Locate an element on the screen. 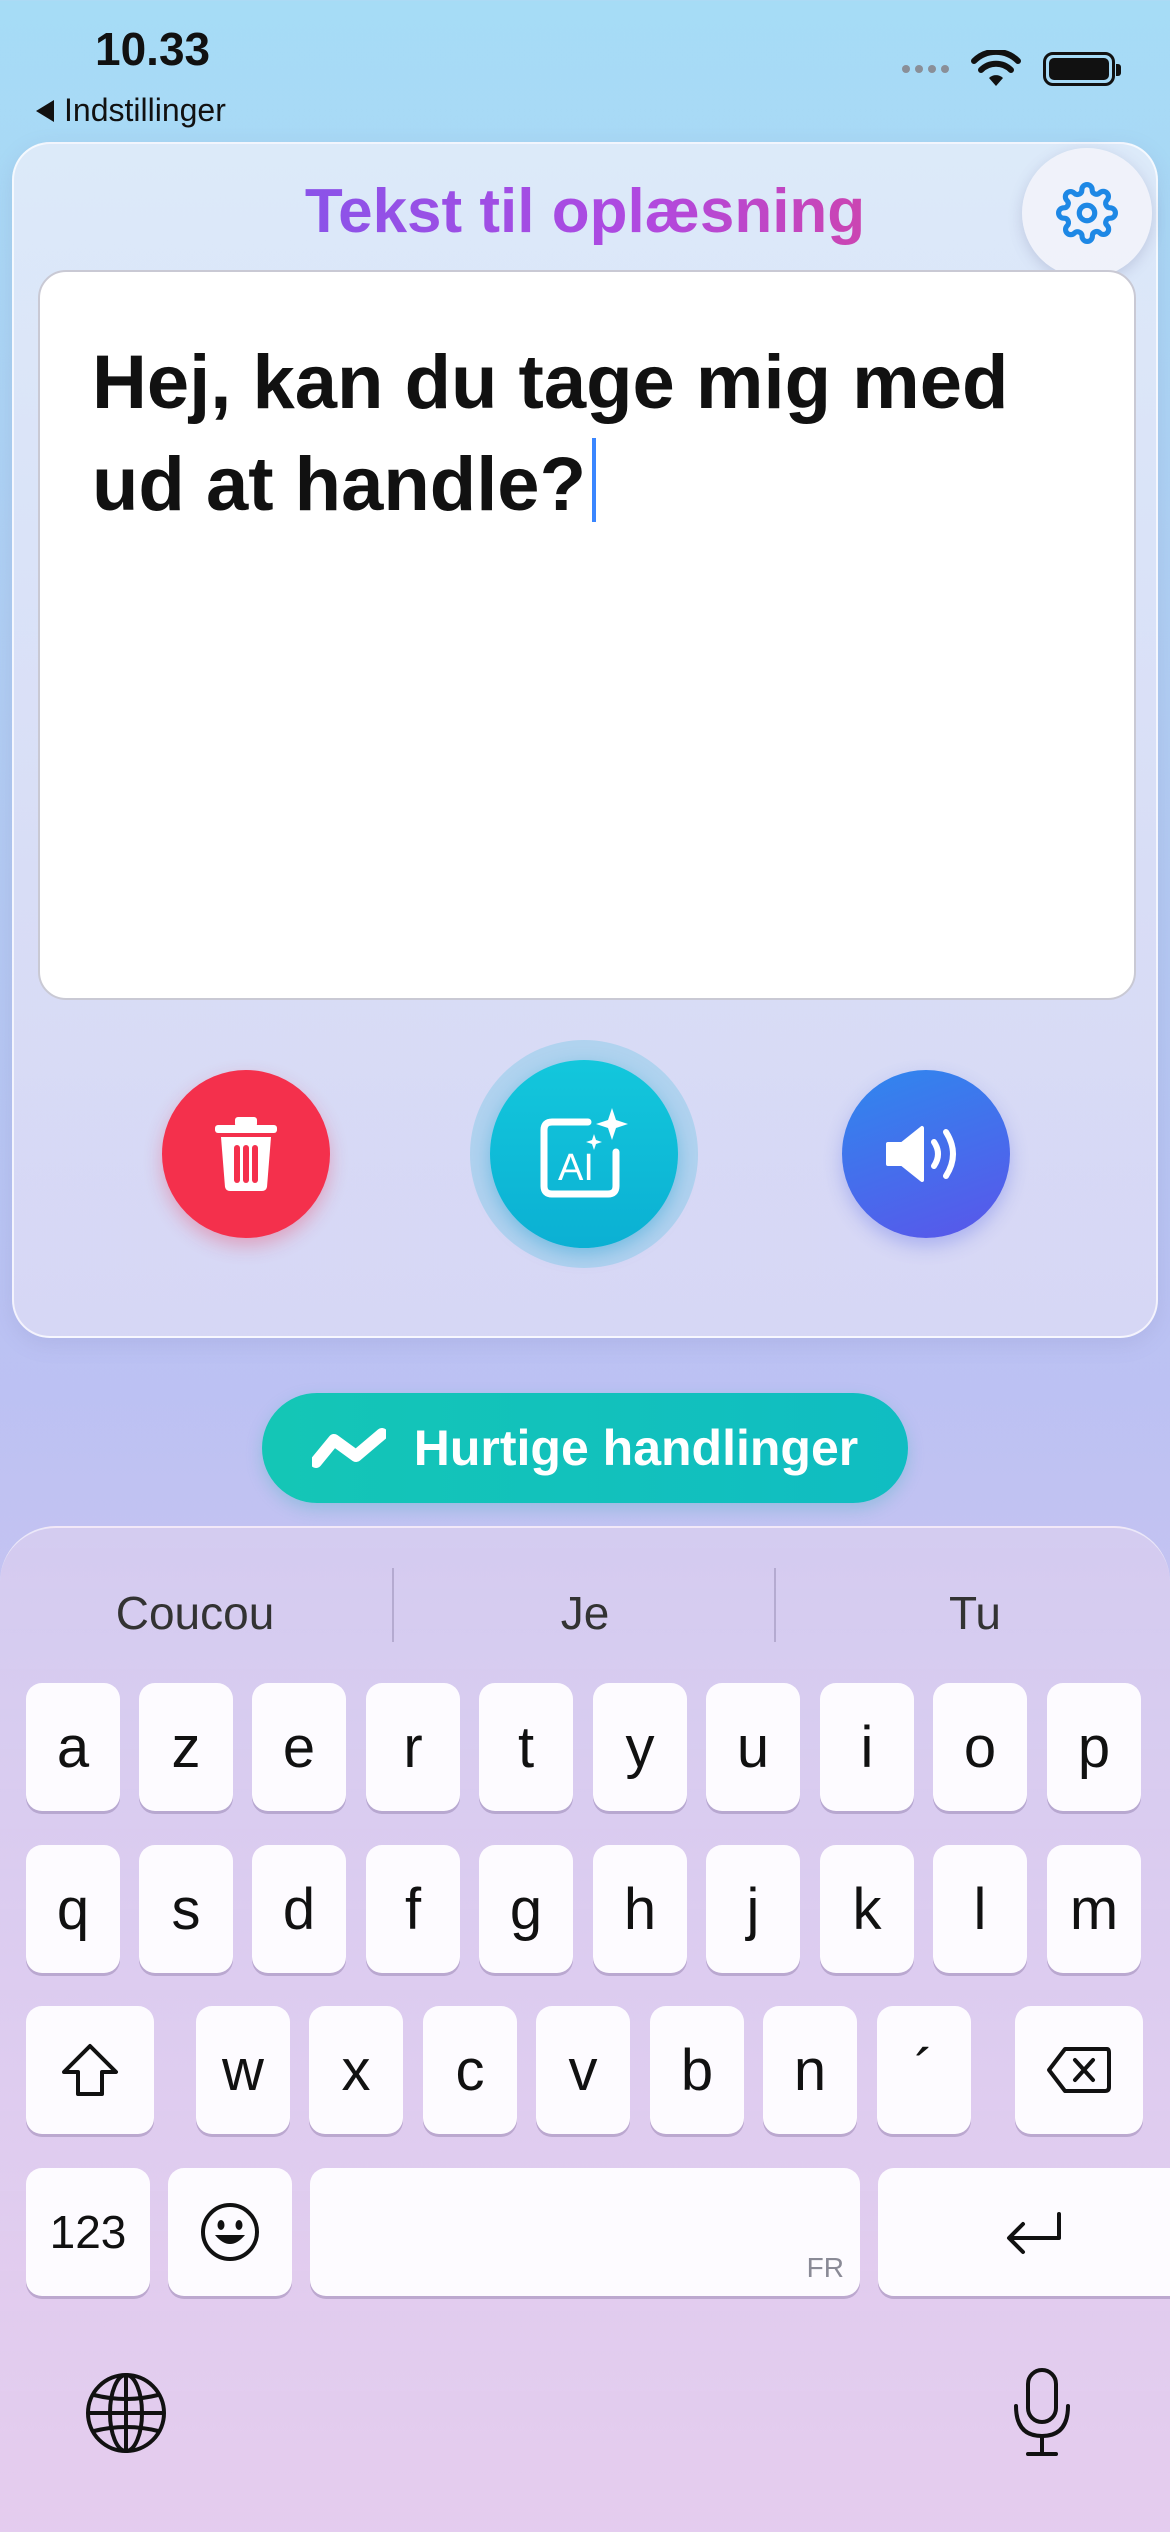 The width and height of the screenshot is (1170, 2532). key-y: y is located at coordinates (640, 1747).